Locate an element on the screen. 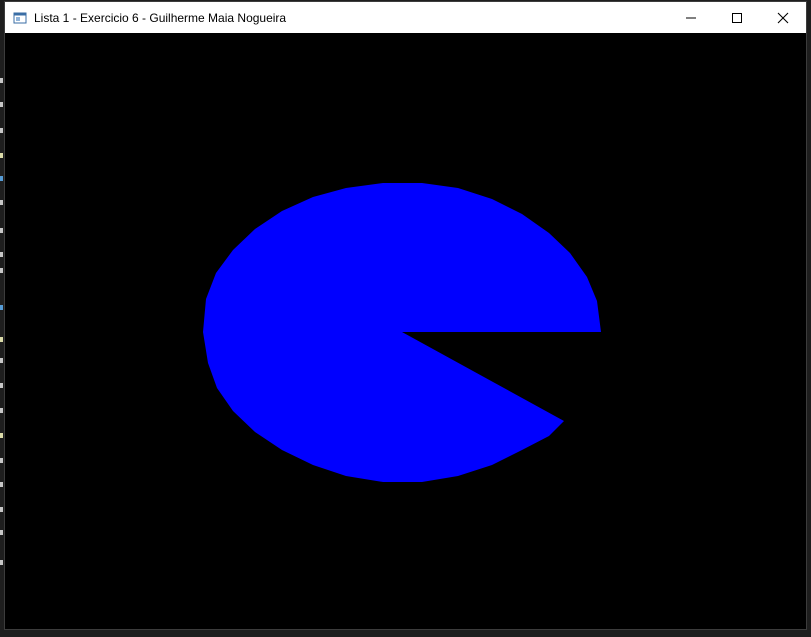  maximize-button is located at coordinates (737, 17).